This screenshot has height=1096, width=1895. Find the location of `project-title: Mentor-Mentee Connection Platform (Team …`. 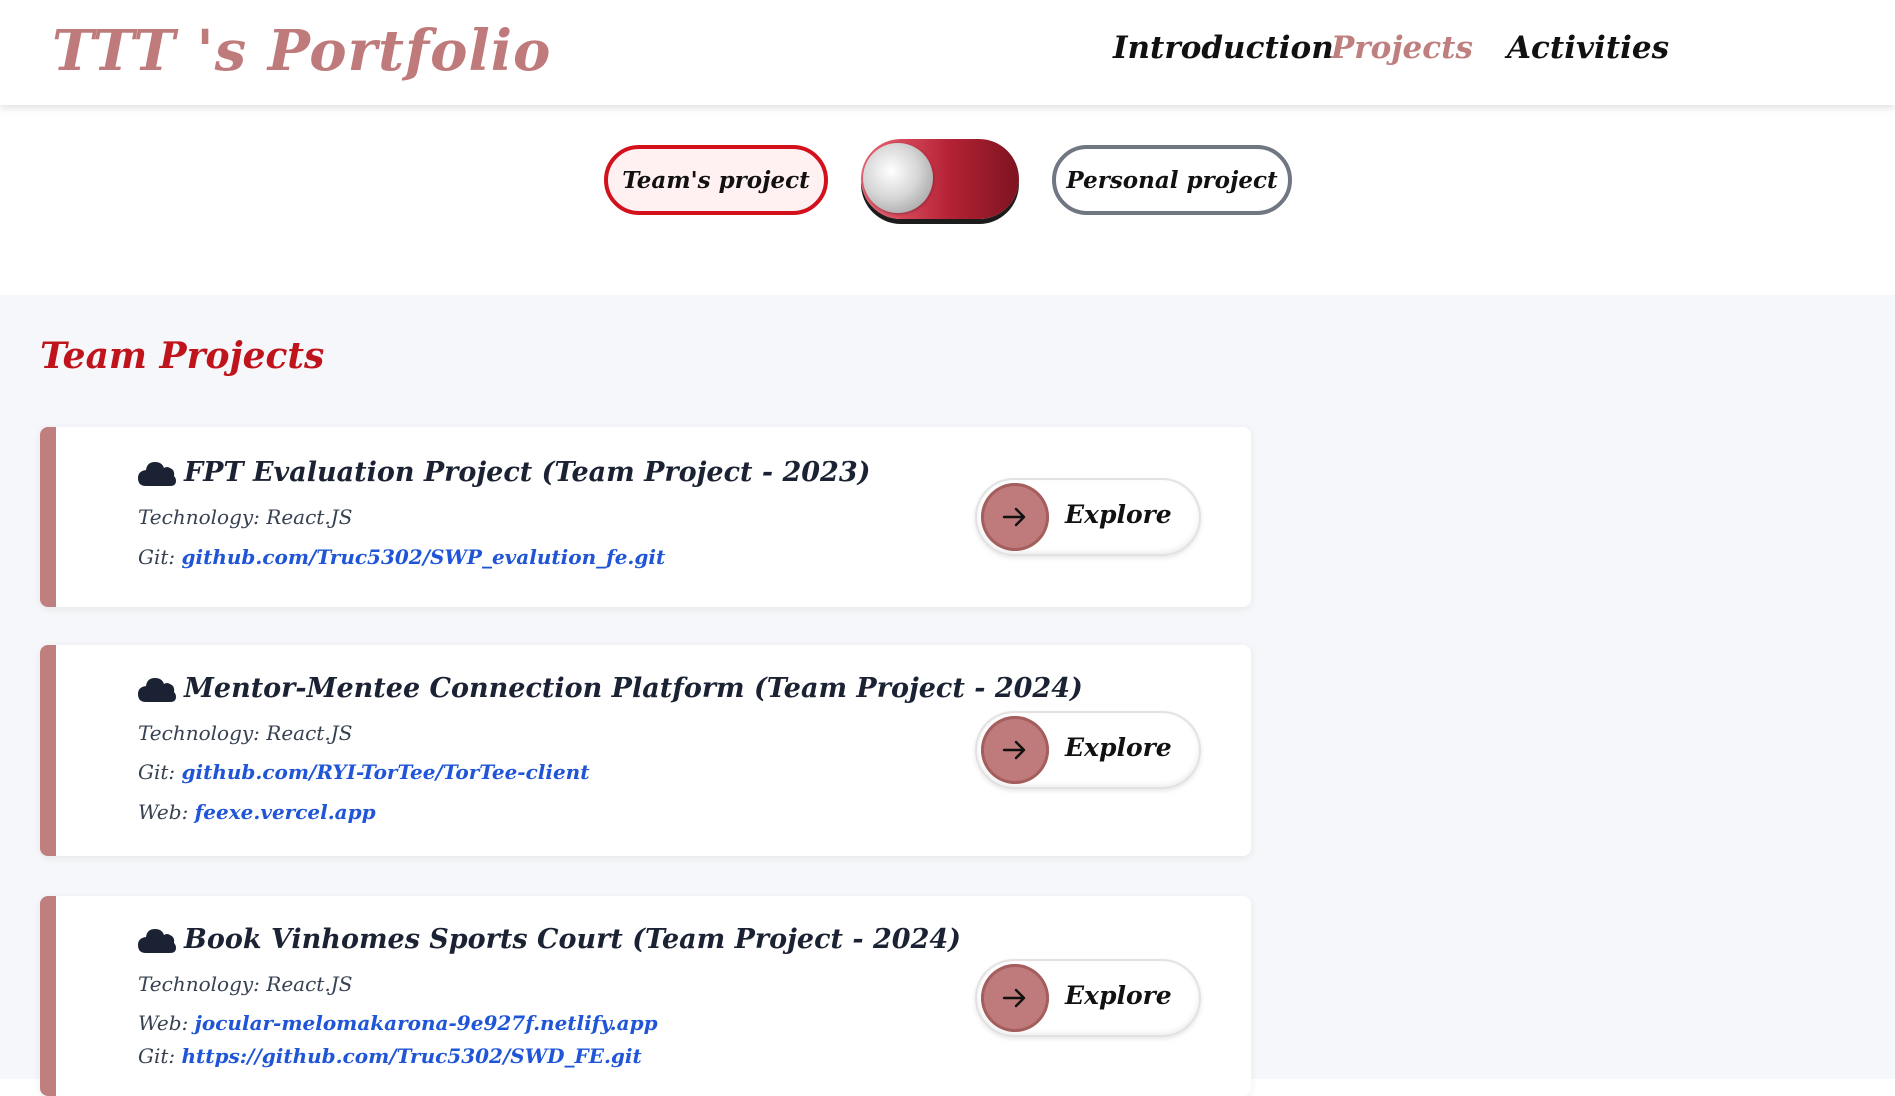

project-title: Mentor-Mentee Connection Platform (Team … is located at coordinates (610, 688).